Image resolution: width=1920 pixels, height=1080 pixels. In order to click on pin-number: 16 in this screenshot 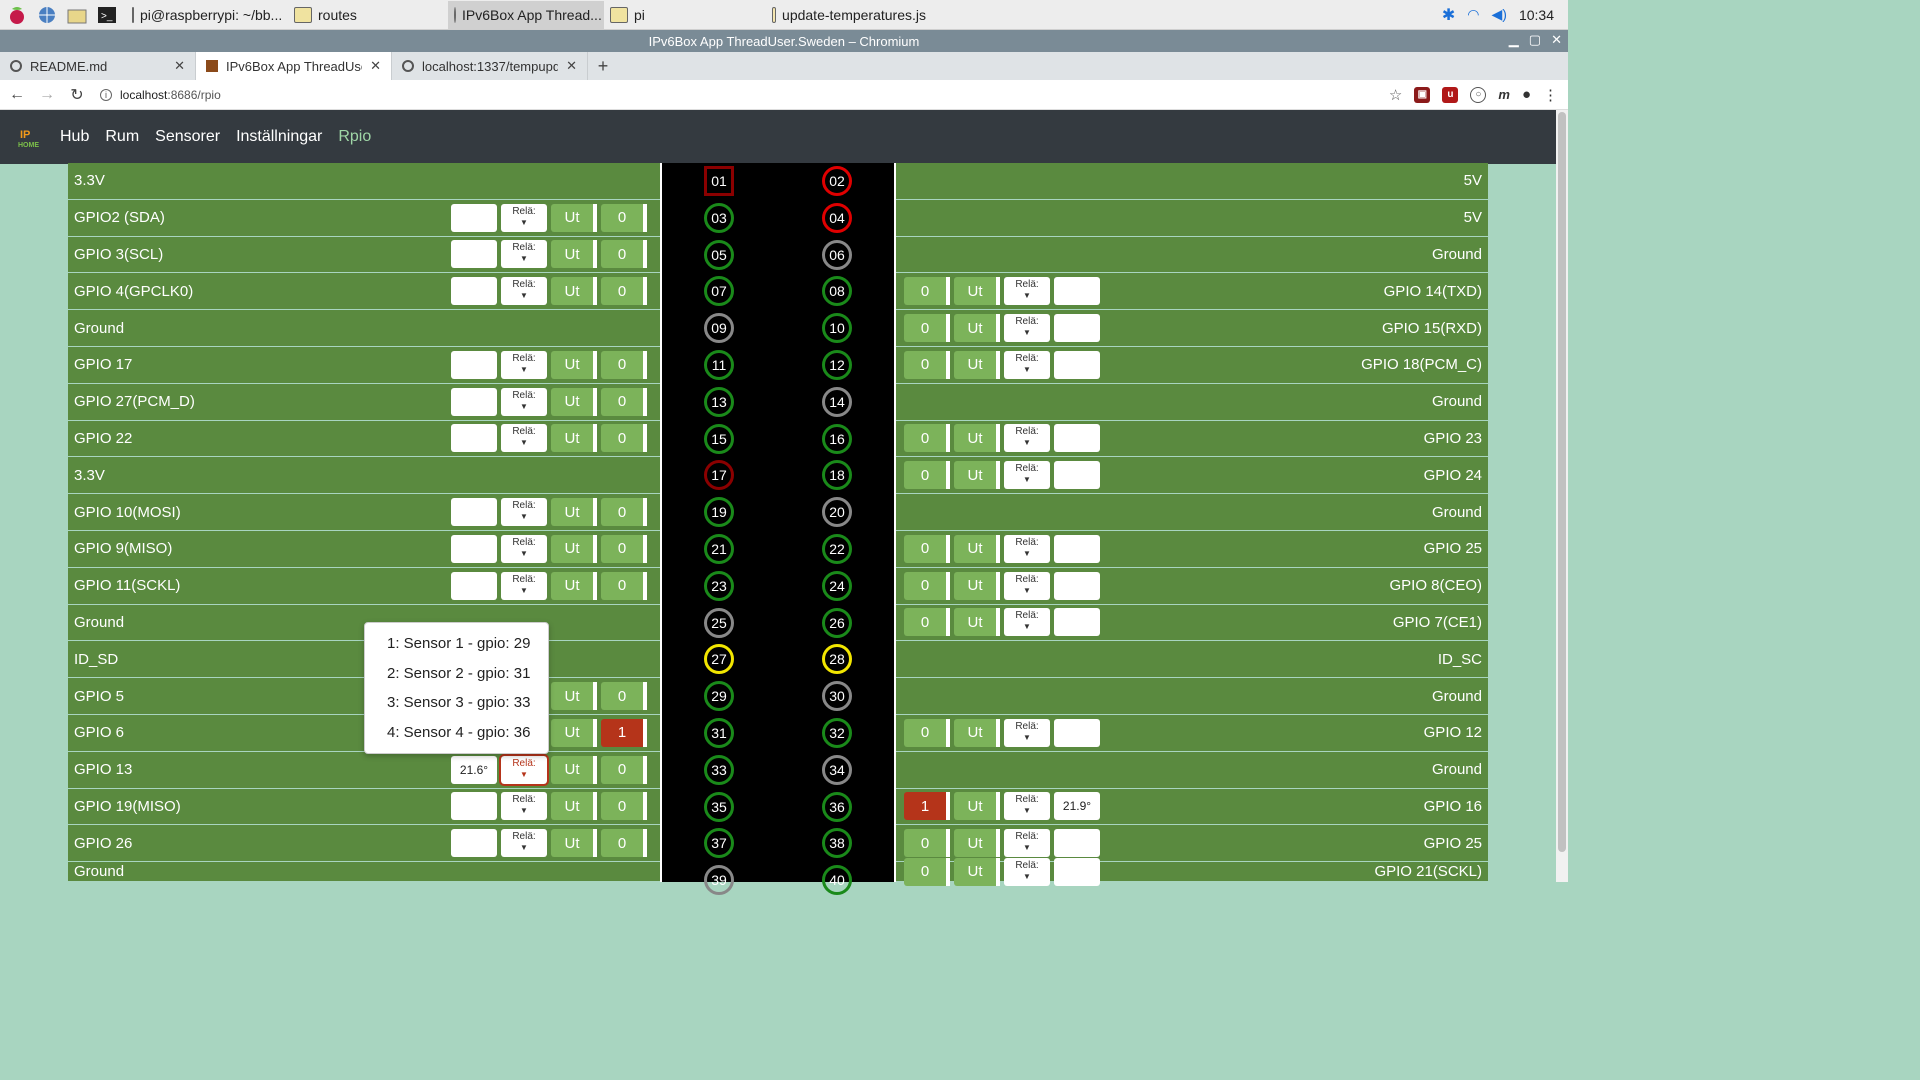, I will do `click(837, 438)`.